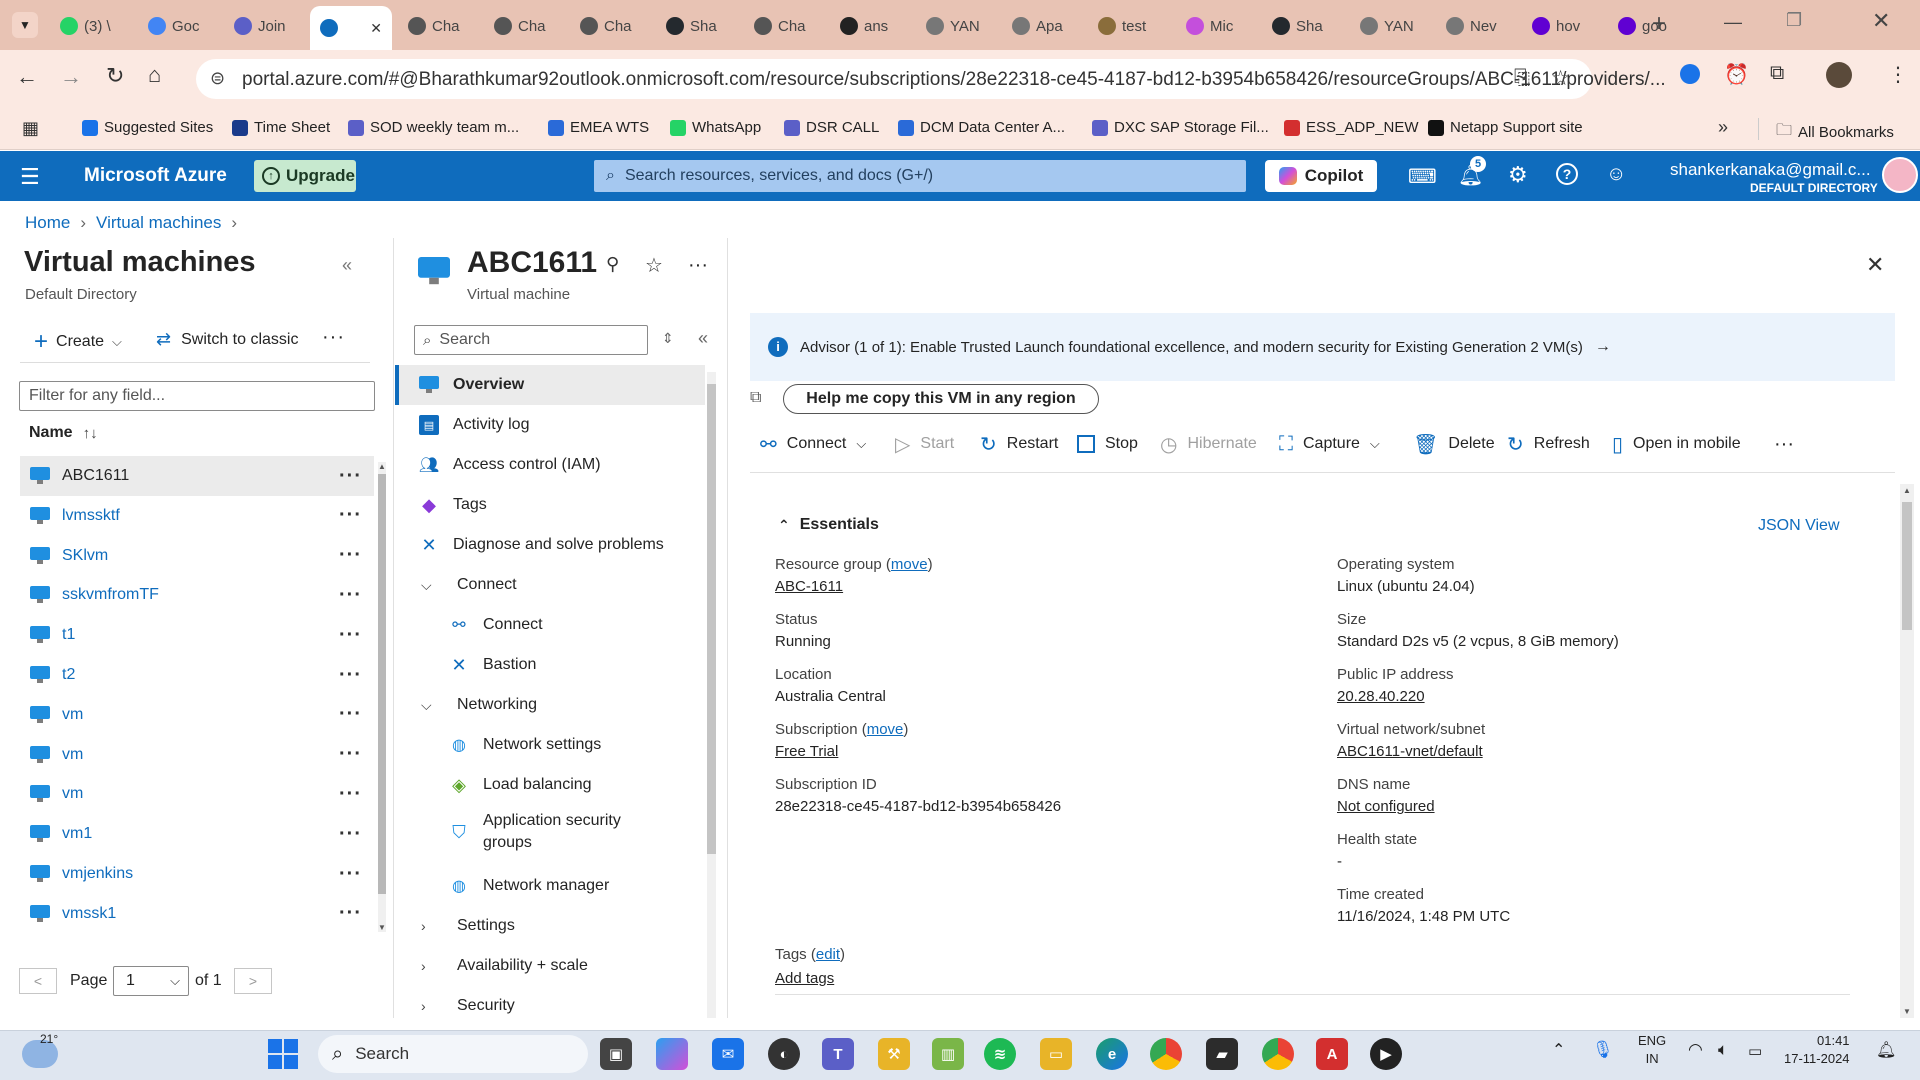  Describe the element at coordinates (1603, 1050) in the screenshot. I see `microphone-icon: 🎙︎` at that location.